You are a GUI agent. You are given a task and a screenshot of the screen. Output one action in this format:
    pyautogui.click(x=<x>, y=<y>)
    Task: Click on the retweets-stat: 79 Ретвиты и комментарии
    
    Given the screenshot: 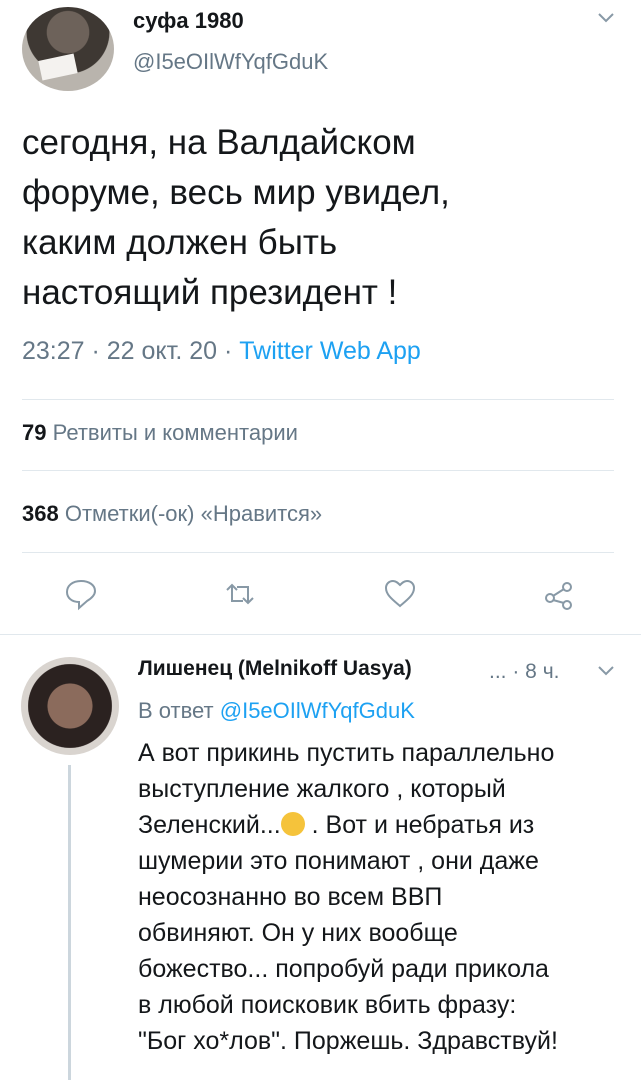 What is the action you would take?
    pyautogui.click(x=160, y=433)
    